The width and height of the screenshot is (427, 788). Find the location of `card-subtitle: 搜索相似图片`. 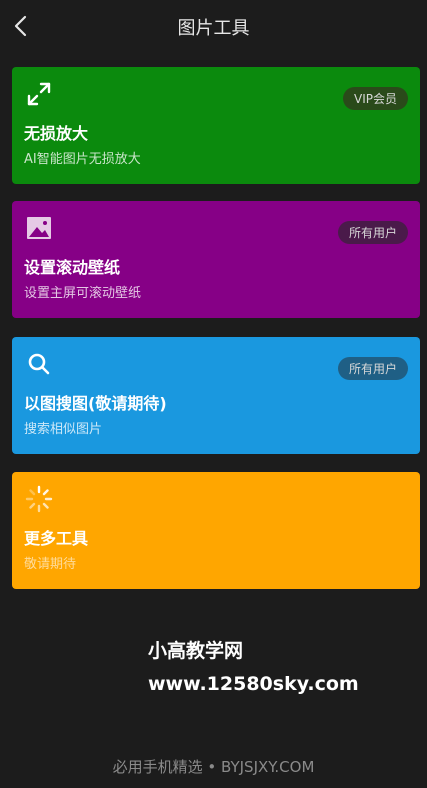

card-subtitle: 搜索相似图片 is located at coordinates (63, 429).